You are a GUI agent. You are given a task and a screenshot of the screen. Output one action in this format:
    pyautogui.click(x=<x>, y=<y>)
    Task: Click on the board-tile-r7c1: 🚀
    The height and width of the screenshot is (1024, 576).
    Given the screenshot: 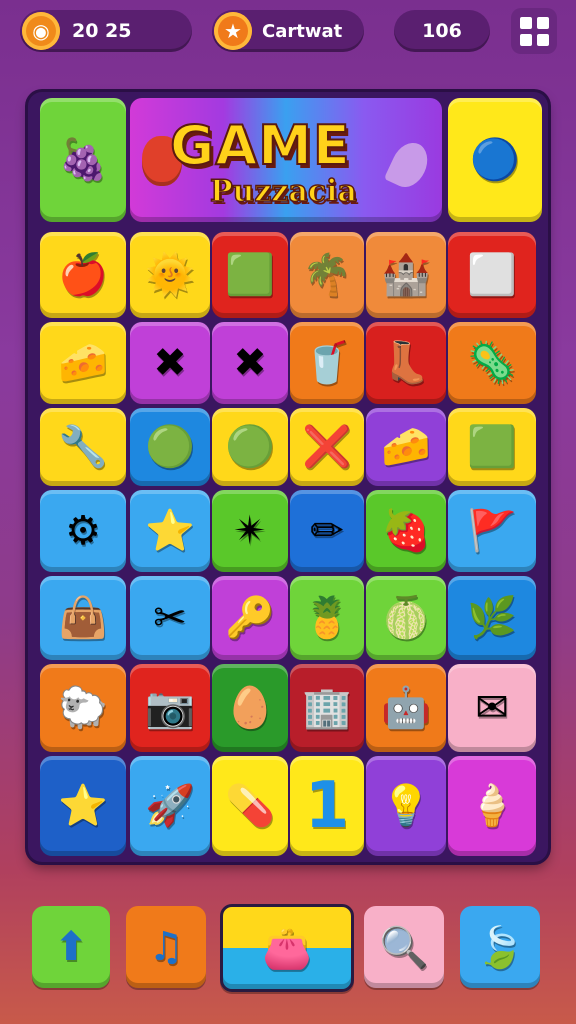 What is the action you would take?
    pyautogui.click(x=170, y=806)
    